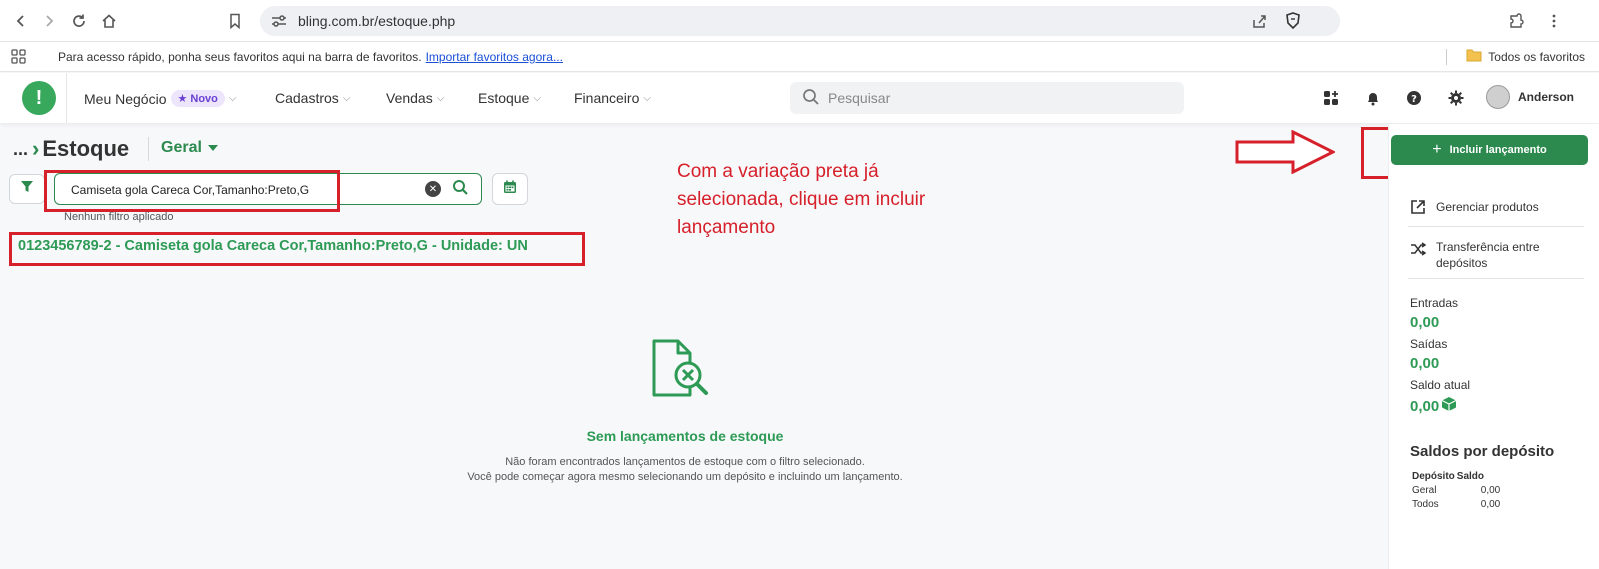 The height and width of the screenshot is (569, 1599). I want to click on saldo-value-row: 0,00, so click(1433, 406).